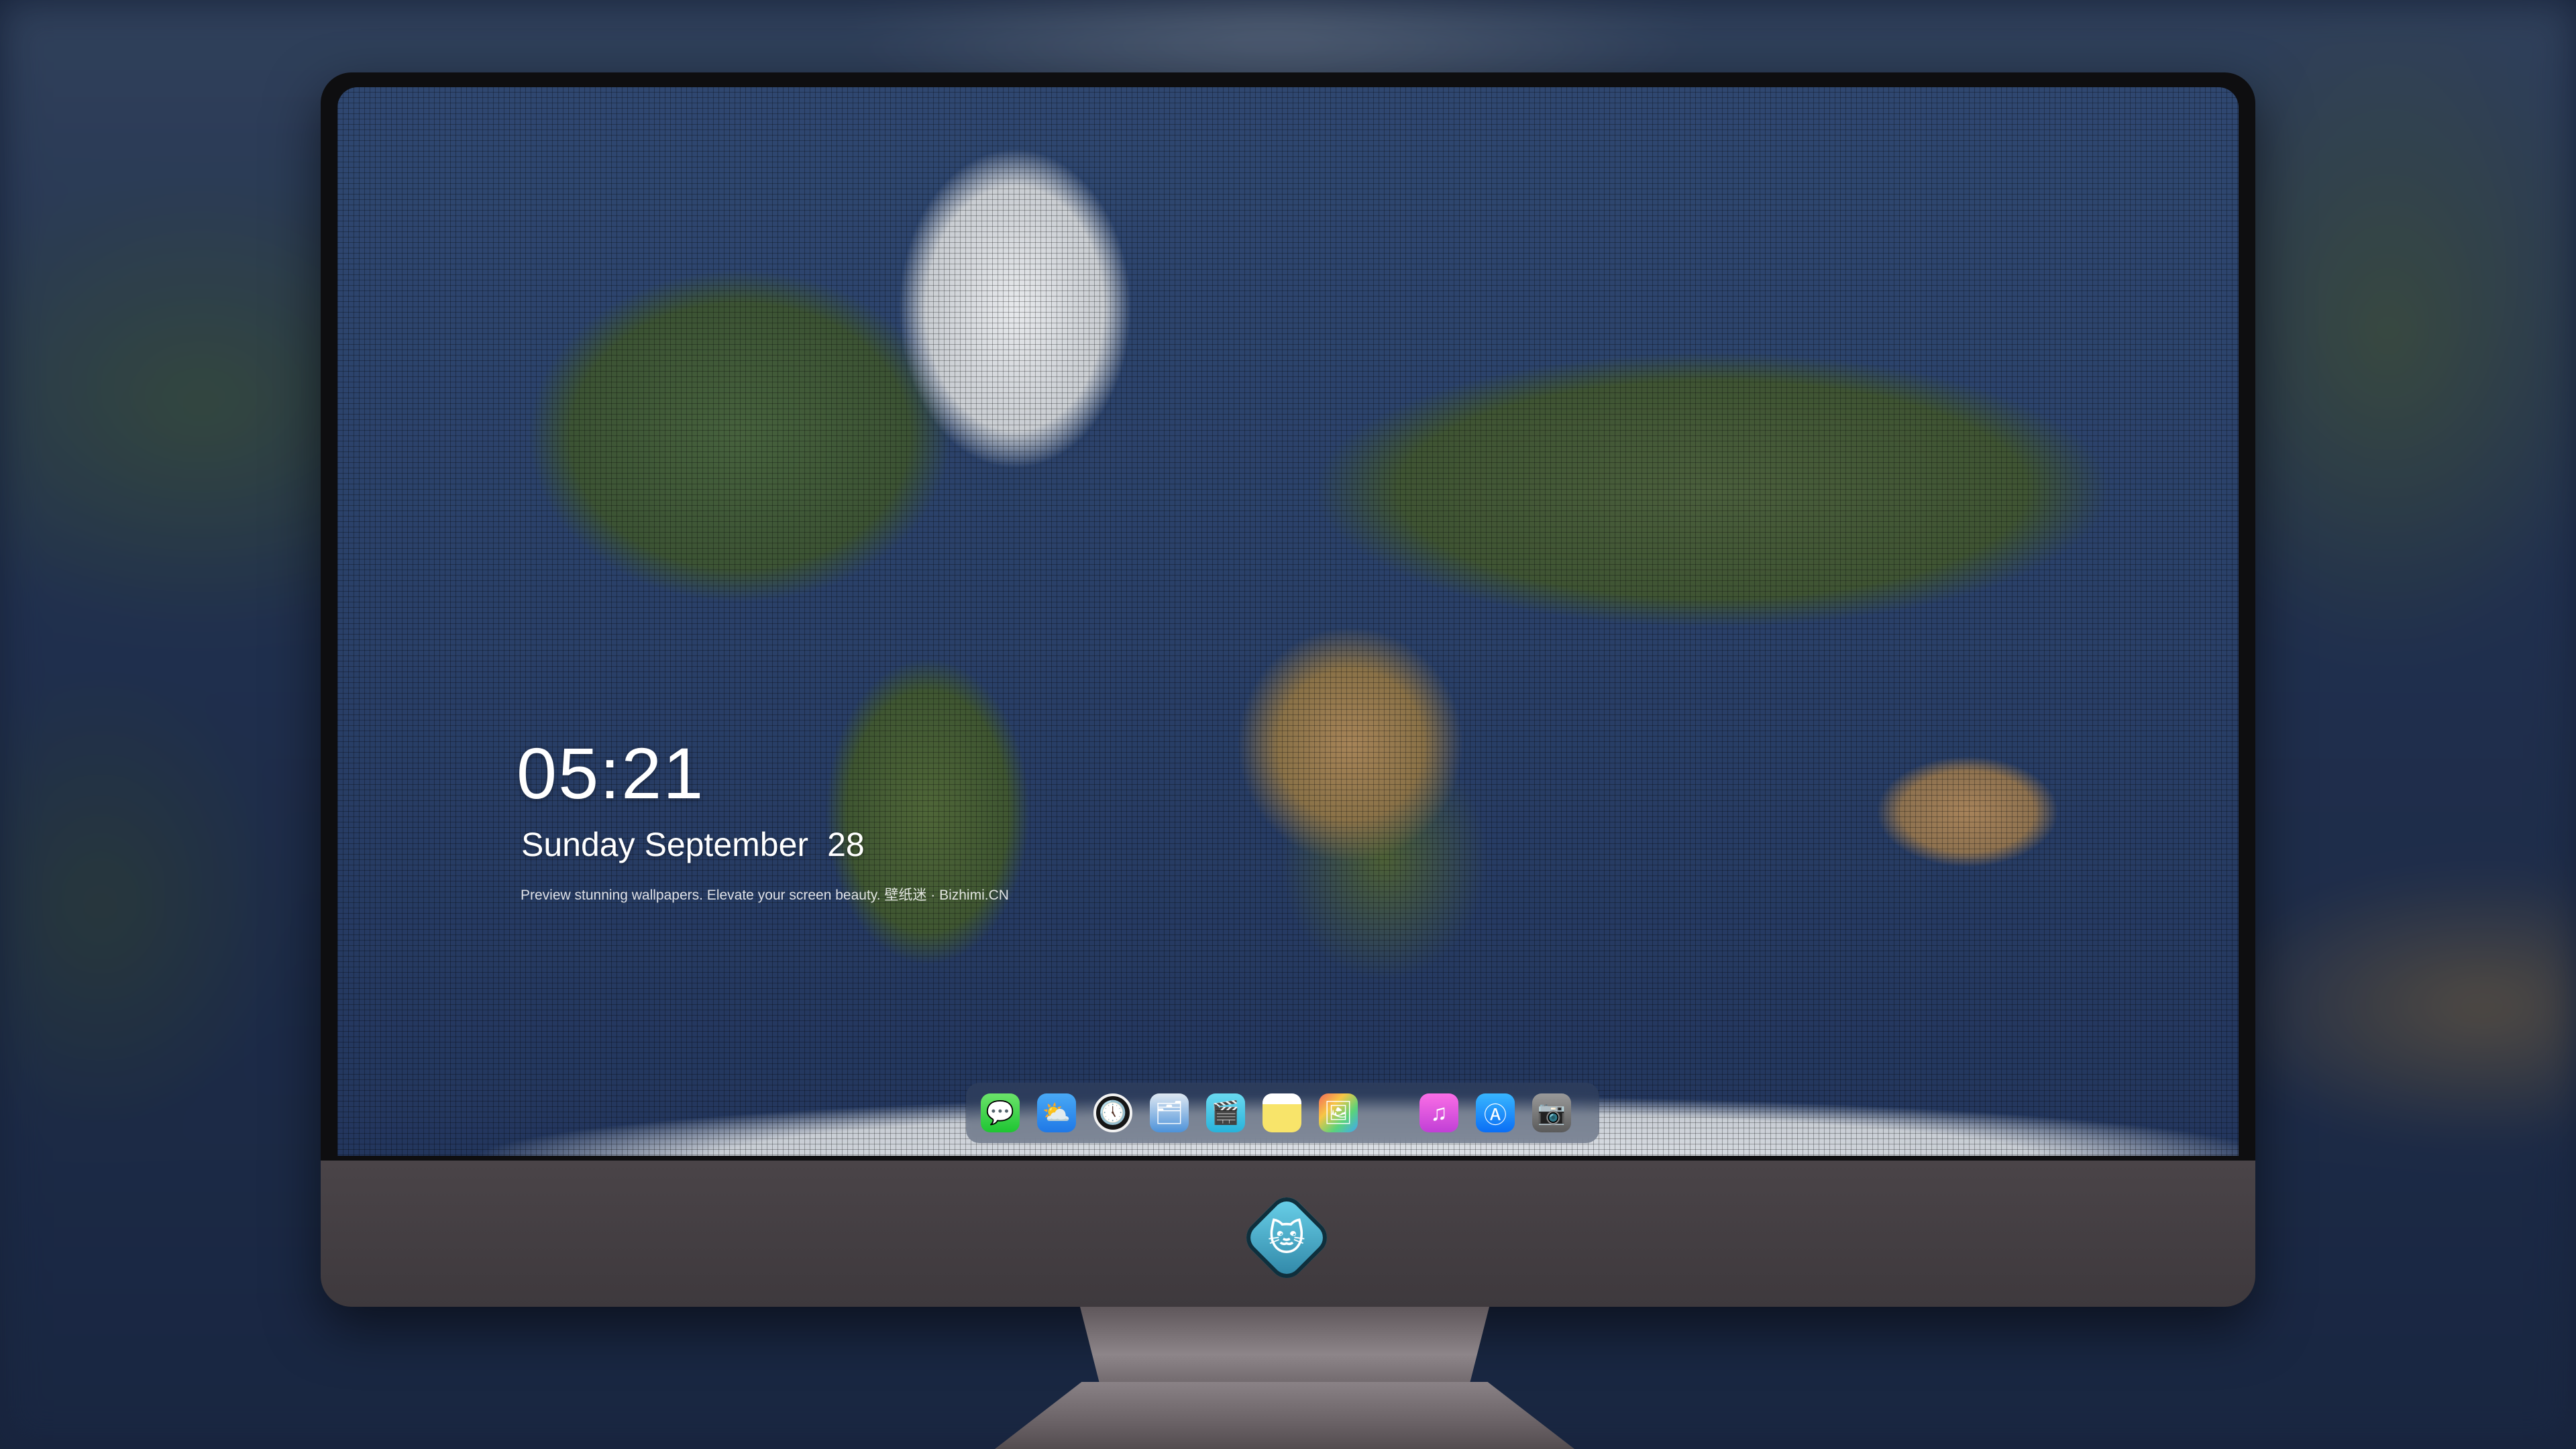 Image resolution: width=2576 pixels, height=1449 pixels. I want to click on clock-icon: 🕔, so click(1112, 1112).